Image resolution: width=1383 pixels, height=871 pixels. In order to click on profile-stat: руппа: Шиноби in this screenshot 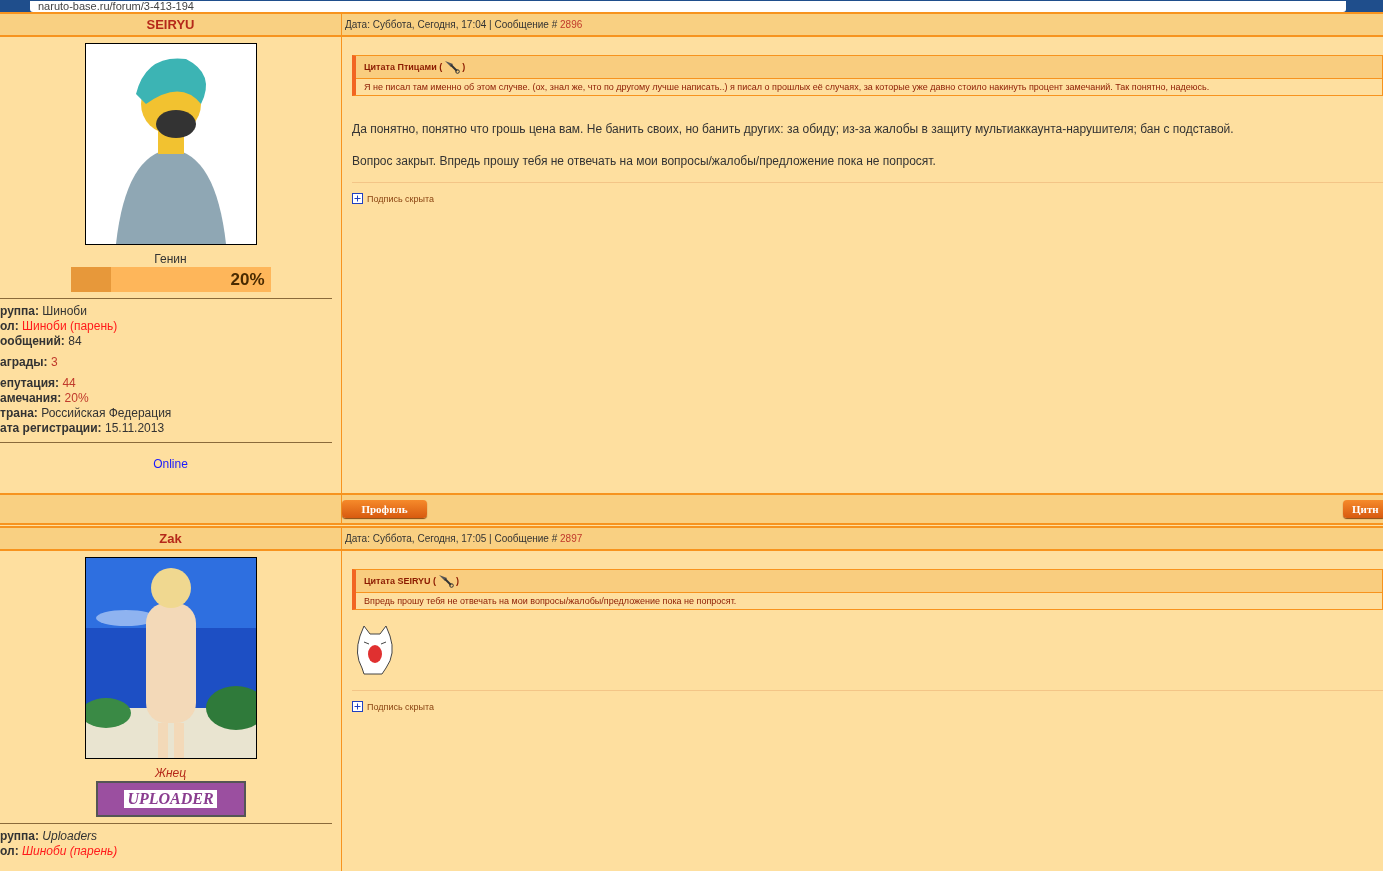, I will do `click(44, 311)`.